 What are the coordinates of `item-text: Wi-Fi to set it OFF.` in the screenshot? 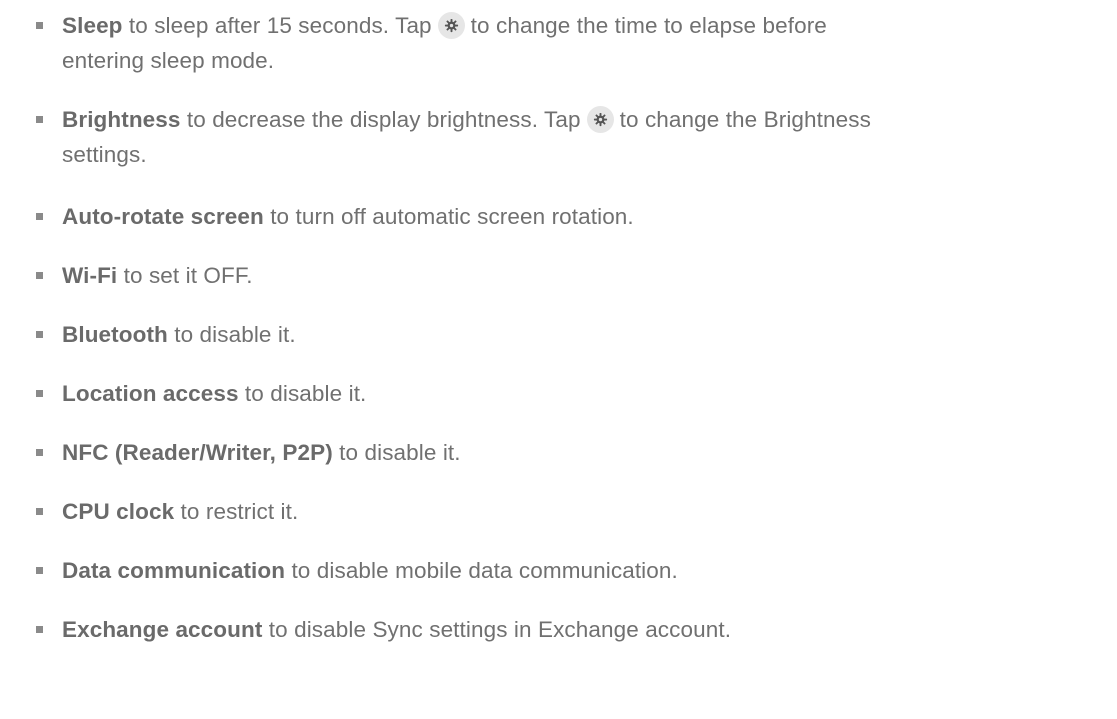 It's located at (587, 275).